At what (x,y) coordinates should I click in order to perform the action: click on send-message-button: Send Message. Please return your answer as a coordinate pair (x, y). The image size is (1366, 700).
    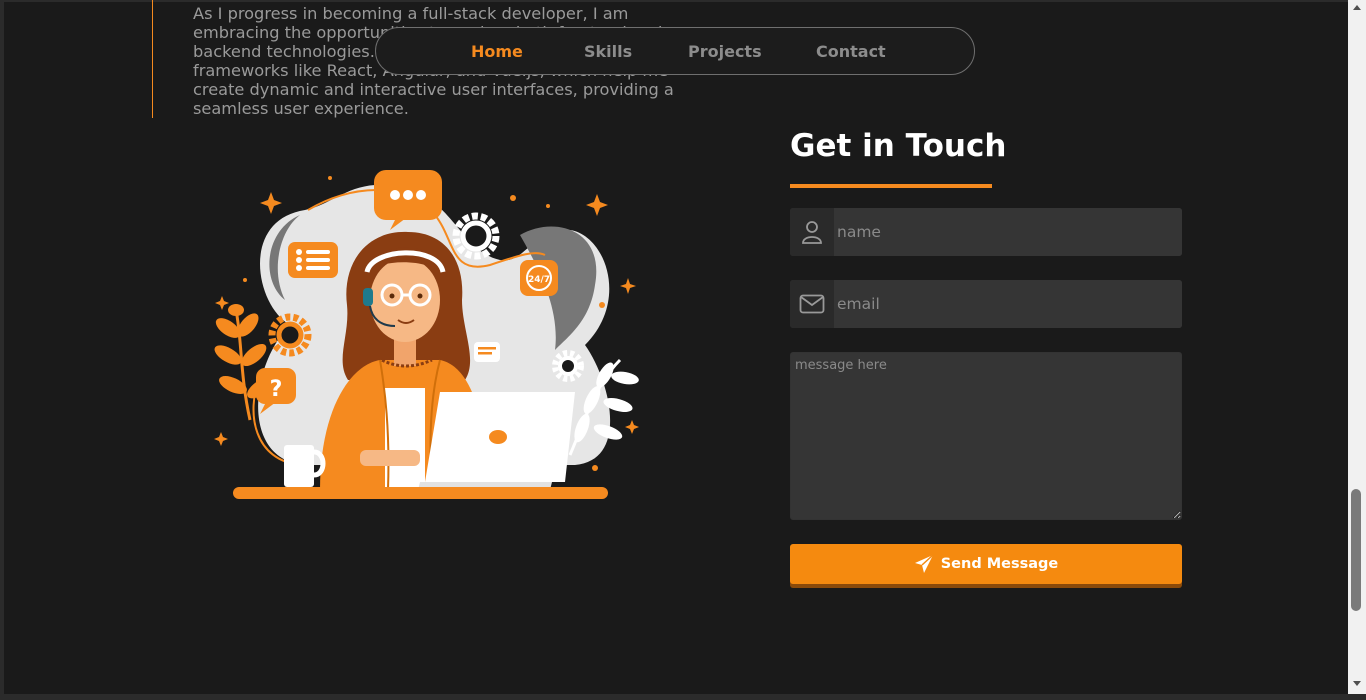
    Looking at the image, I should click on (986, 564).